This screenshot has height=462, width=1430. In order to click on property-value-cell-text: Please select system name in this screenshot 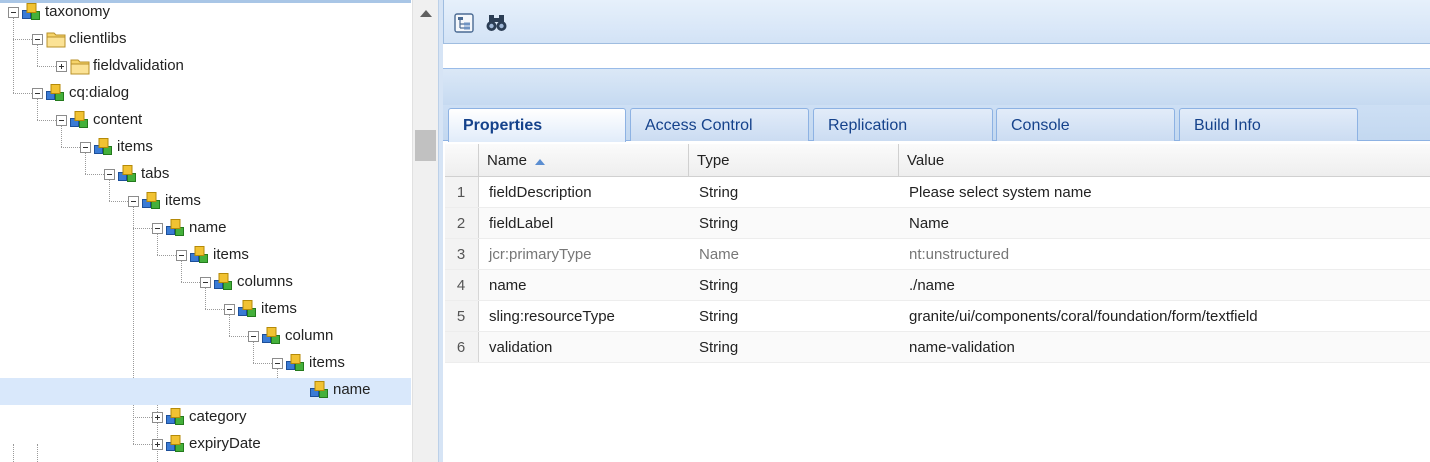, I will do `click(1000, 192)`.